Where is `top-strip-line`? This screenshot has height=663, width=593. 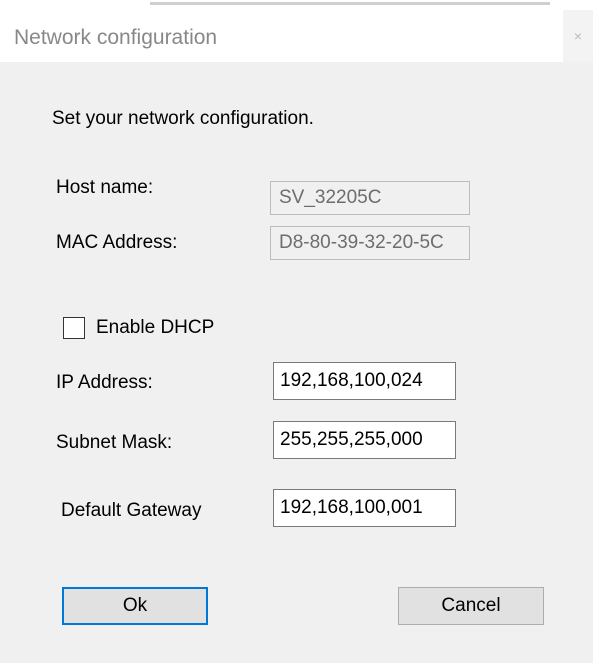 top-strip-line is located at coordinates (350, 3).